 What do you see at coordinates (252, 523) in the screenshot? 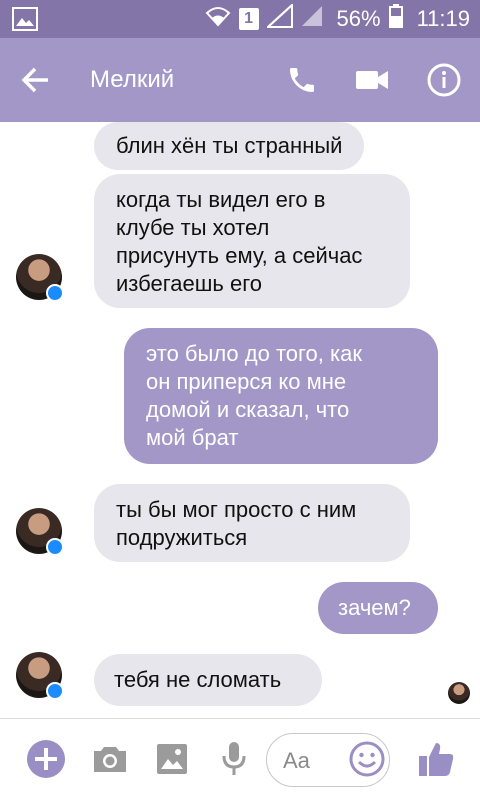
I see `message-incoming: ты бы мог просто с ним подружиться` at bounding box center [252, 523].